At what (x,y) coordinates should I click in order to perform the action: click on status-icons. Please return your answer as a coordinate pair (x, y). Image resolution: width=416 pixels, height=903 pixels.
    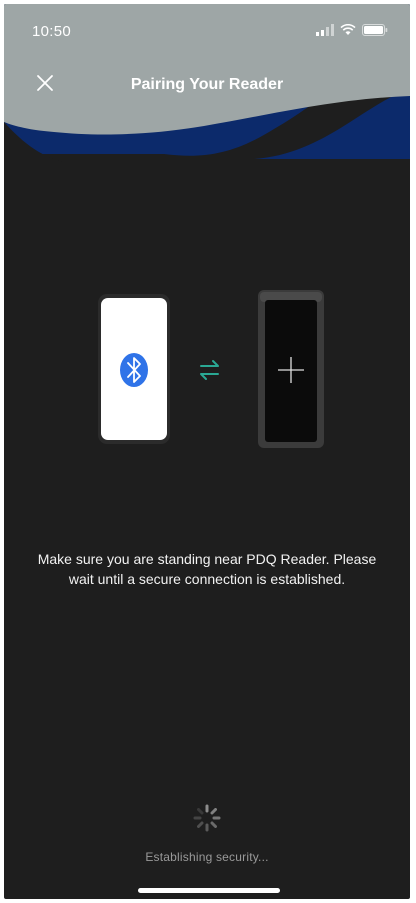
    Looking at the image, I should click on (352, 30).